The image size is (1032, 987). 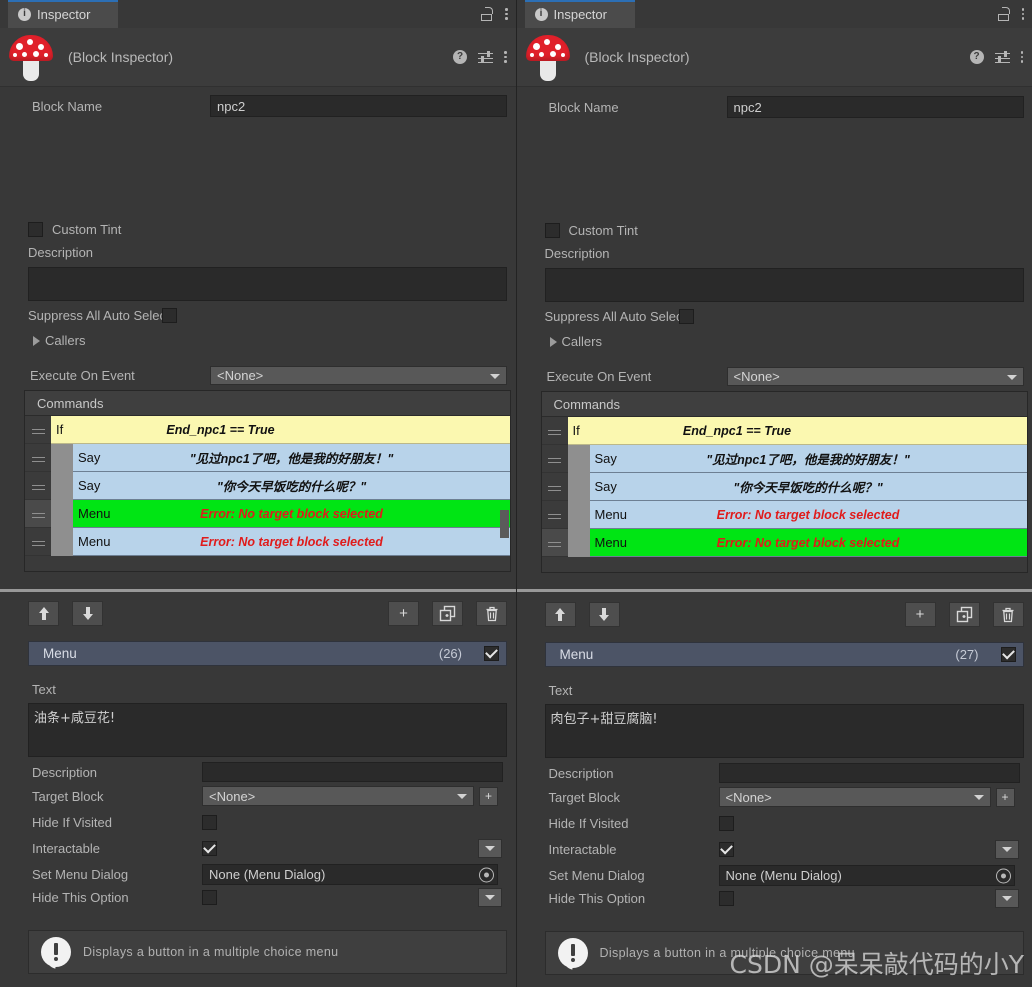 What do you see at coordinates (560, 690) in the screenshot?
I see `text-label: Text` at bounding box center [560, 690].